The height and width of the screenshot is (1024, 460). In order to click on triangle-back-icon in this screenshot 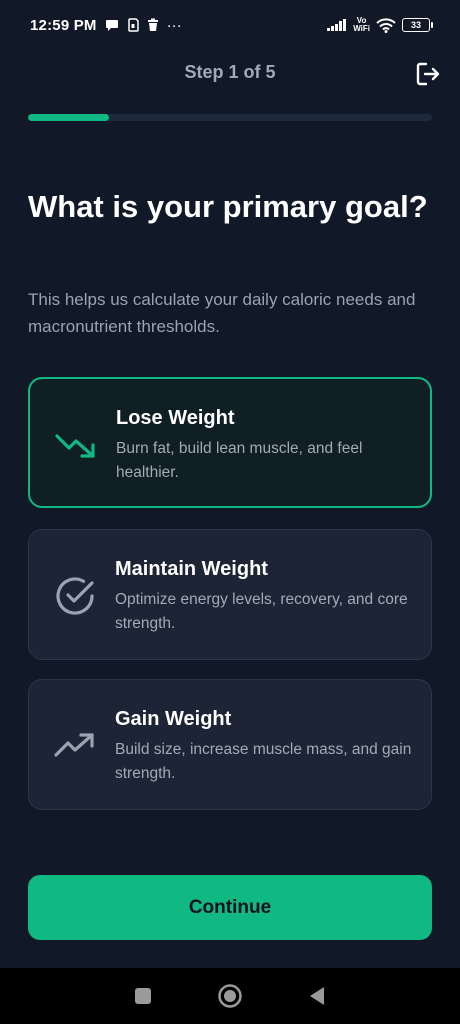, I will do `click(316, 996)`.